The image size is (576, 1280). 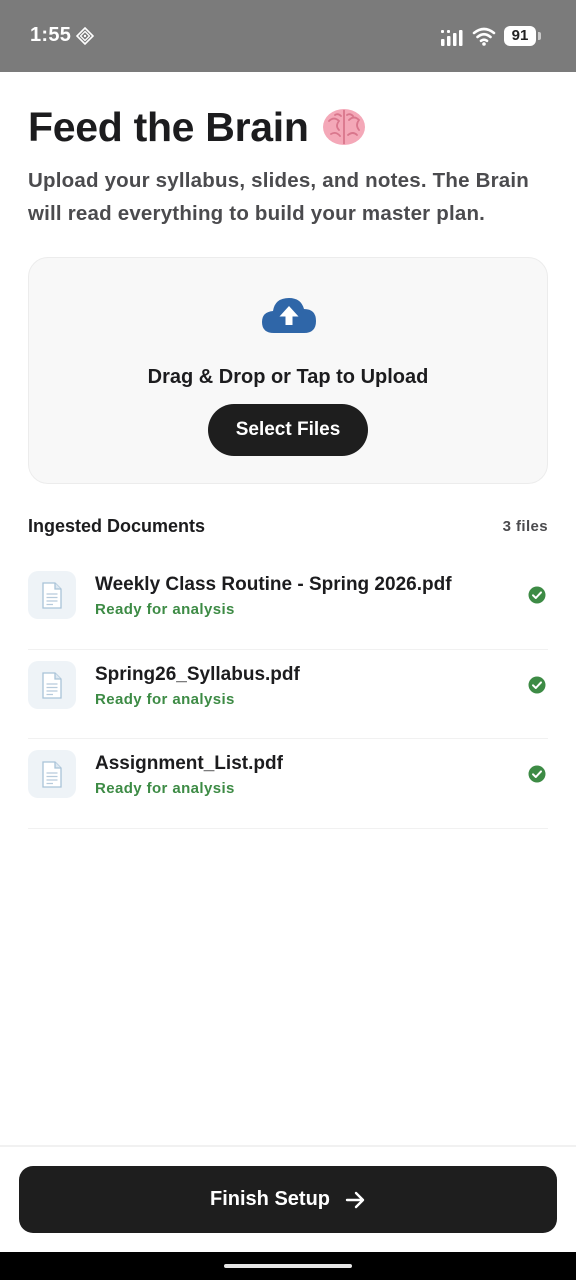 I want to click on system-nav-bar, so click(x=288, y=1266).